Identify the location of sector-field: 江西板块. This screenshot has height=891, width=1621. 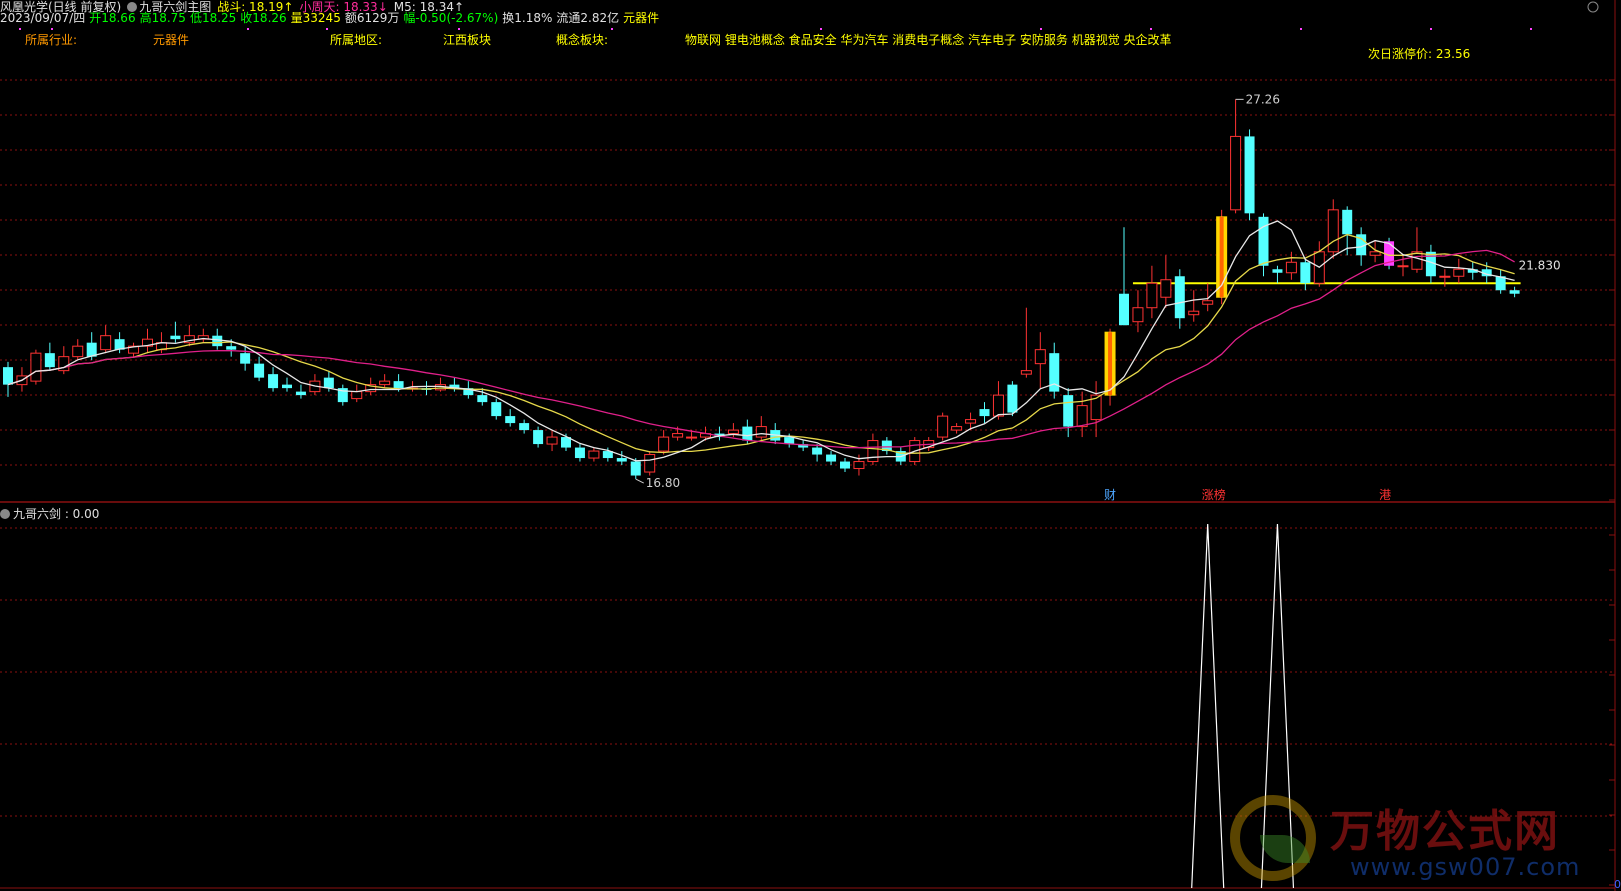
(467, 40).